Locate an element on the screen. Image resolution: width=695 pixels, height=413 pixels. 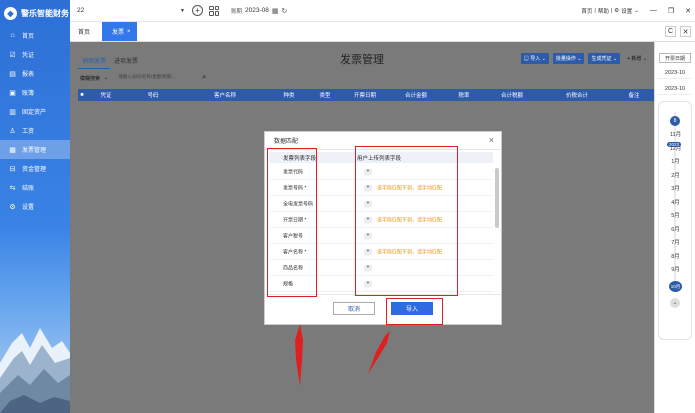
chevron-down-icon: ⌄ is located at coordinates (106, 78).